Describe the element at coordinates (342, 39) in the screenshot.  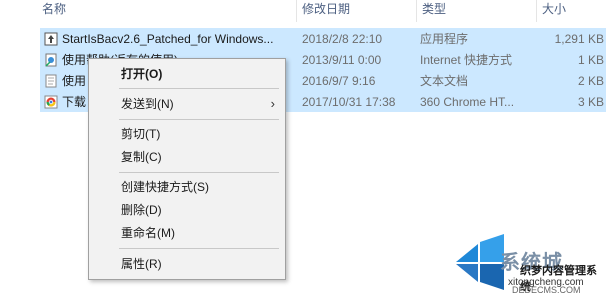
I see `file-date: 2018/2/8 22:10` at that location.